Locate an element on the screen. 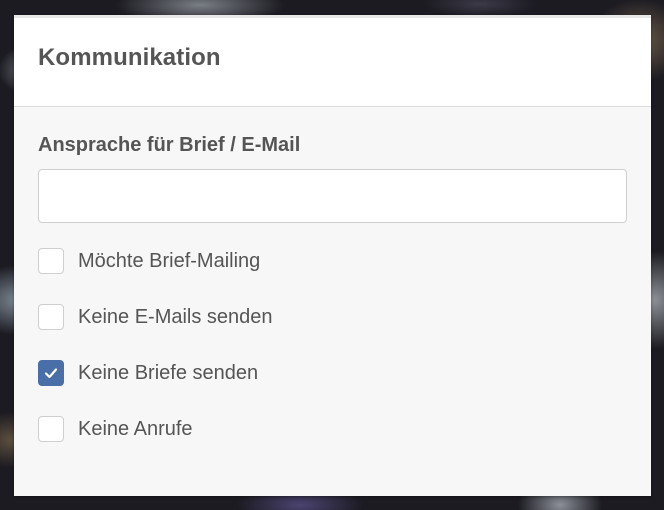 This screenshot has height=510, width=664. salutation-label: Ansprache für Brief / E-Mail is located at coordinates (169, 145).